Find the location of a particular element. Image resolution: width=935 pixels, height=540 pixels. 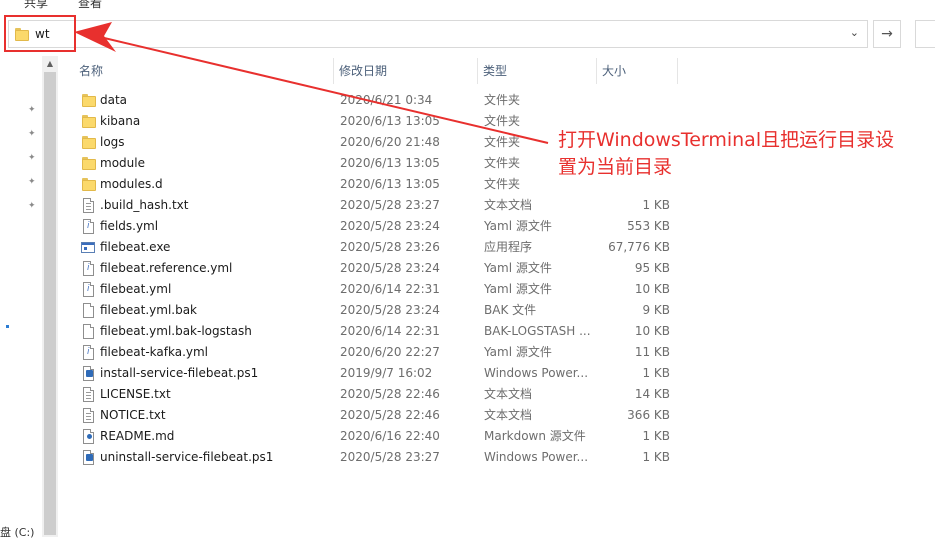

file-type: Markdown 源文件 is located at coordinates (535, 436).